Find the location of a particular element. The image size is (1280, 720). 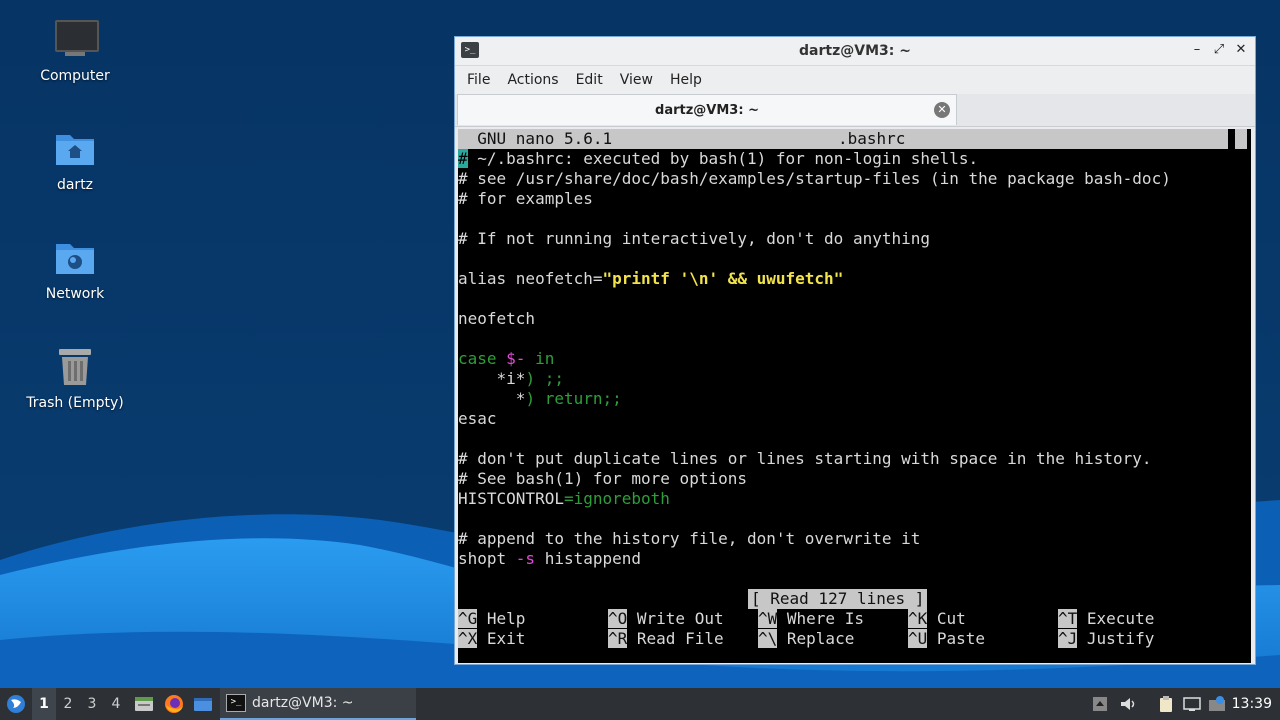

desktop-icon-label: Trash (Empty) is located at coordinates (75, 403).